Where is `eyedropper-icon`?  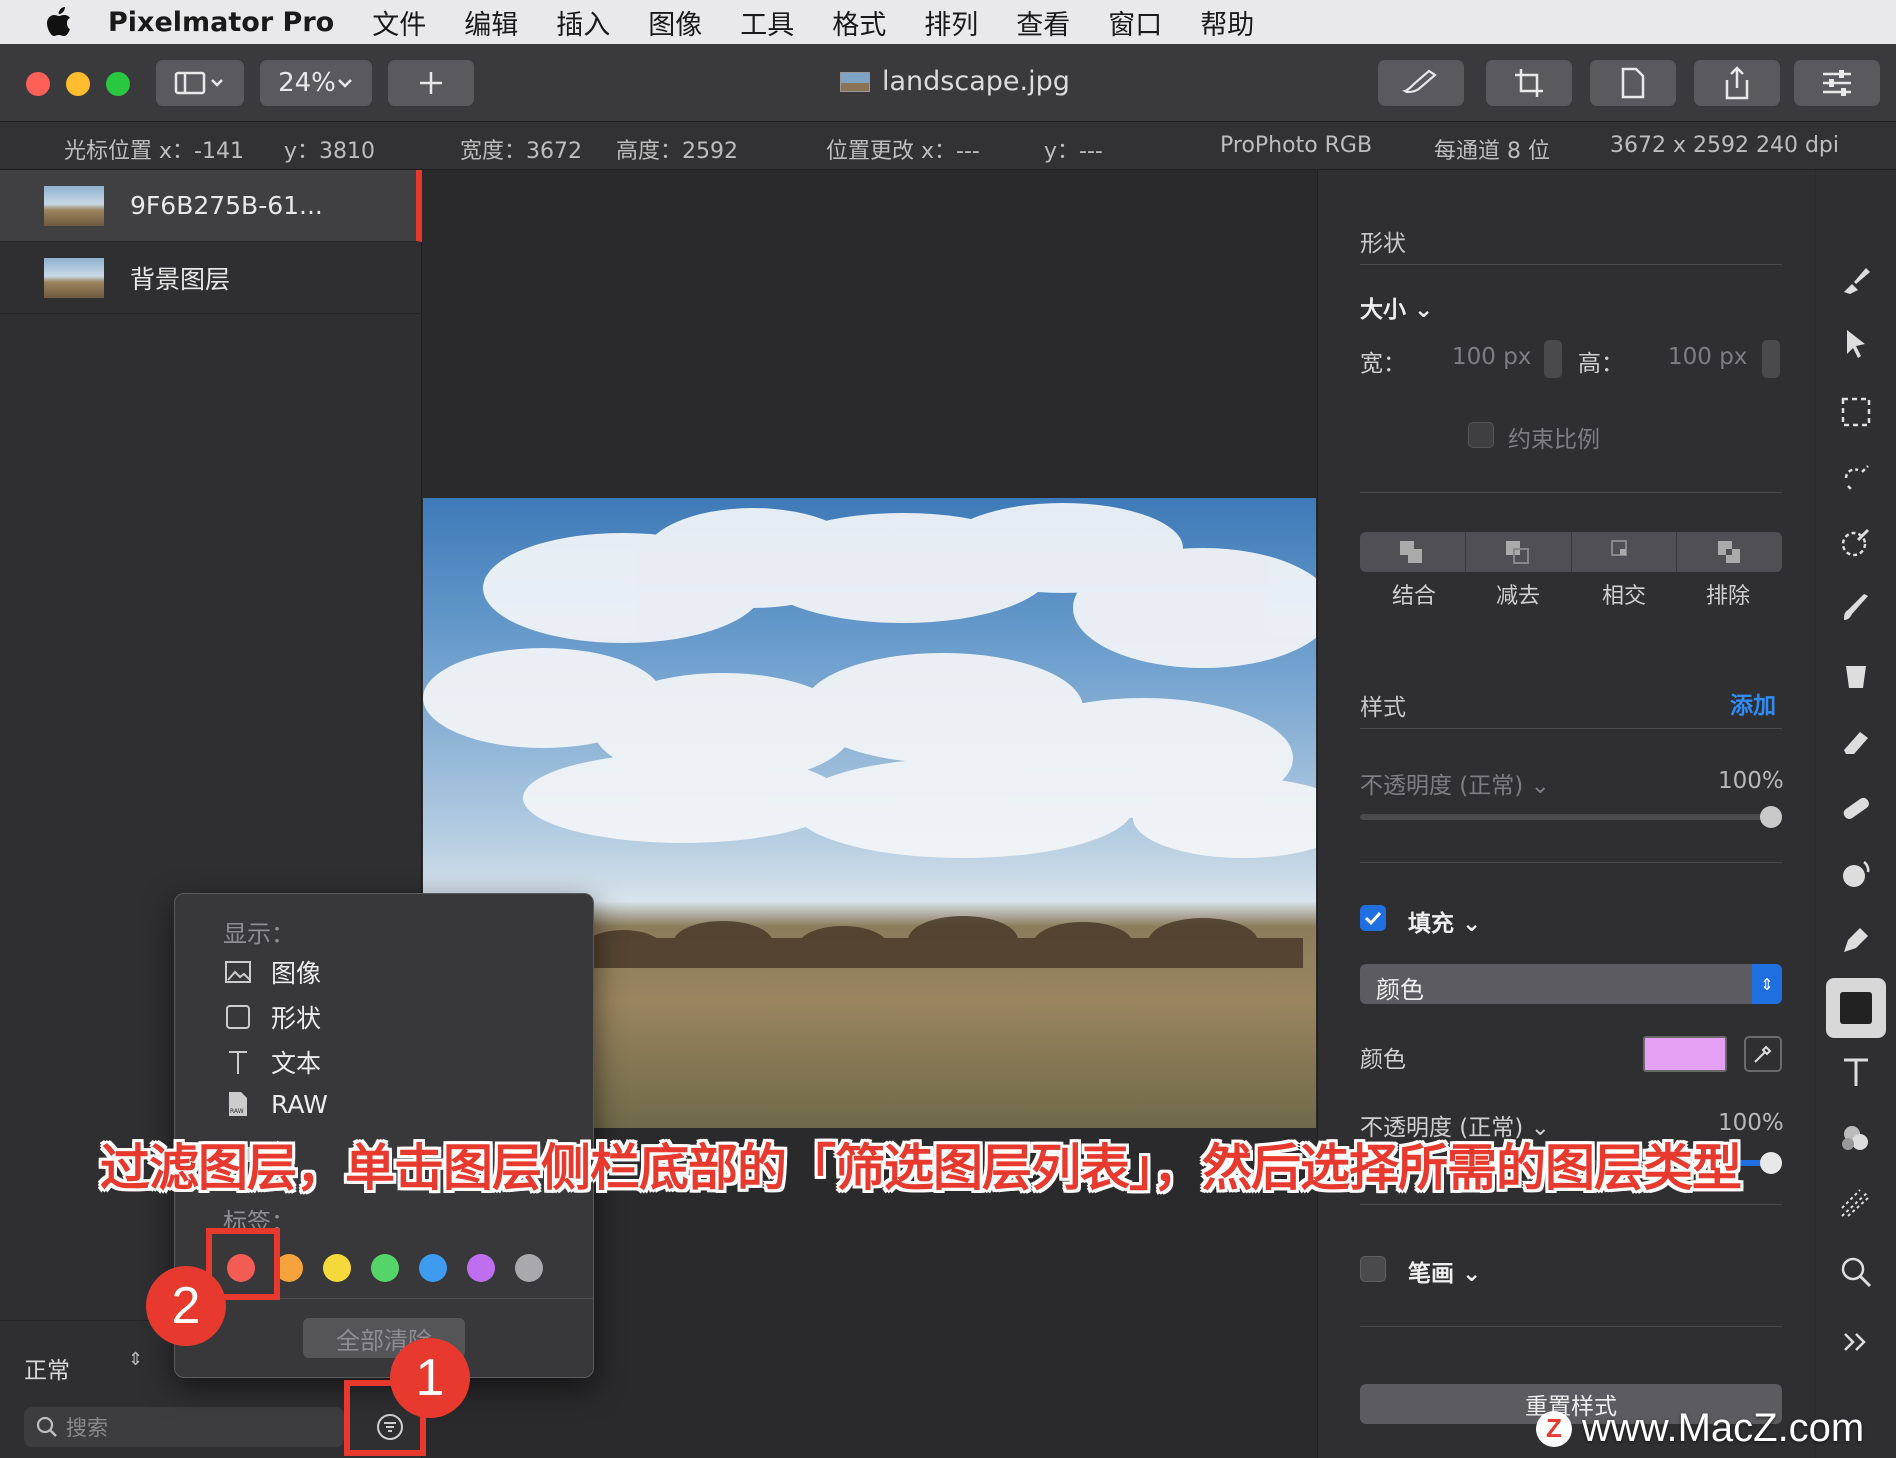
eyedropper-icon is located at coordinates (1763, 1054).